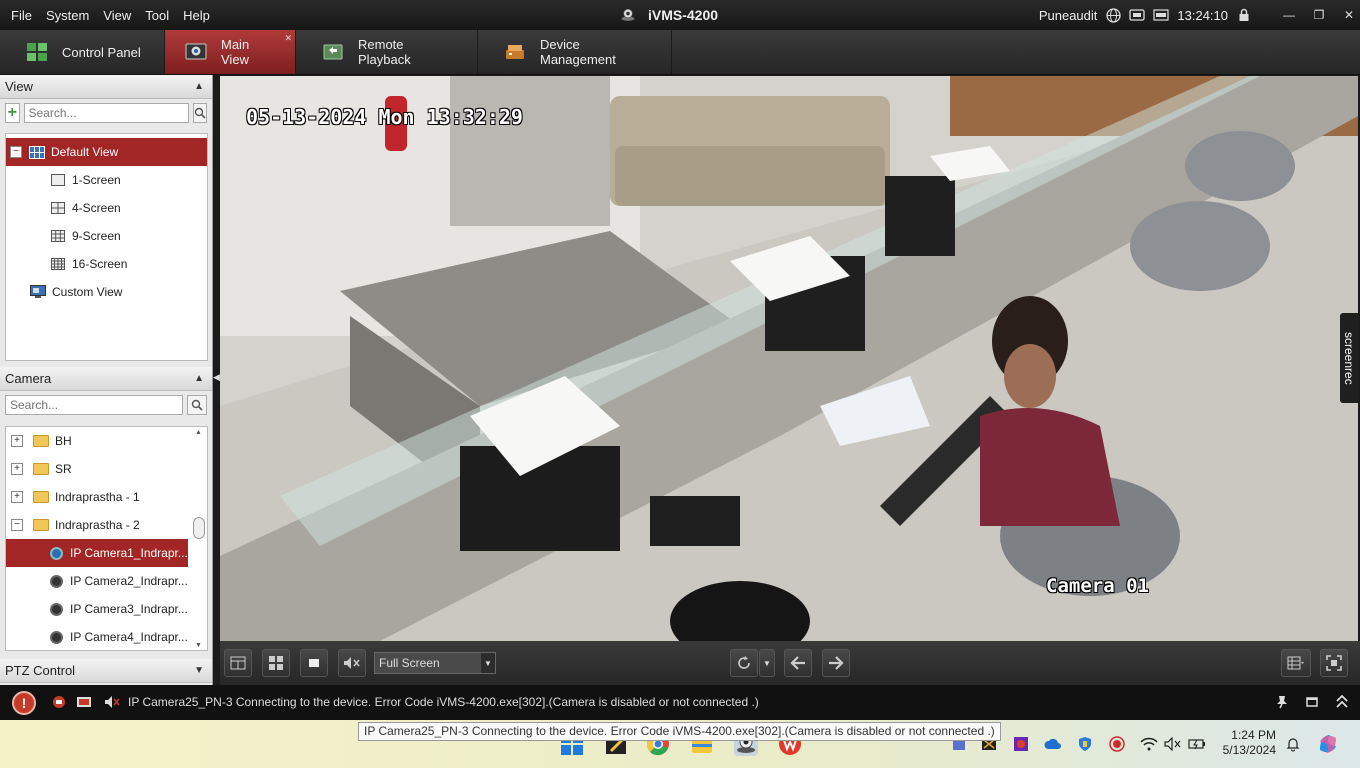 This screenshot has height=768, width=1360. Describe the element at coordinates (1334, 663) in the screenshot. I see `fullscreen-icon` at that location.